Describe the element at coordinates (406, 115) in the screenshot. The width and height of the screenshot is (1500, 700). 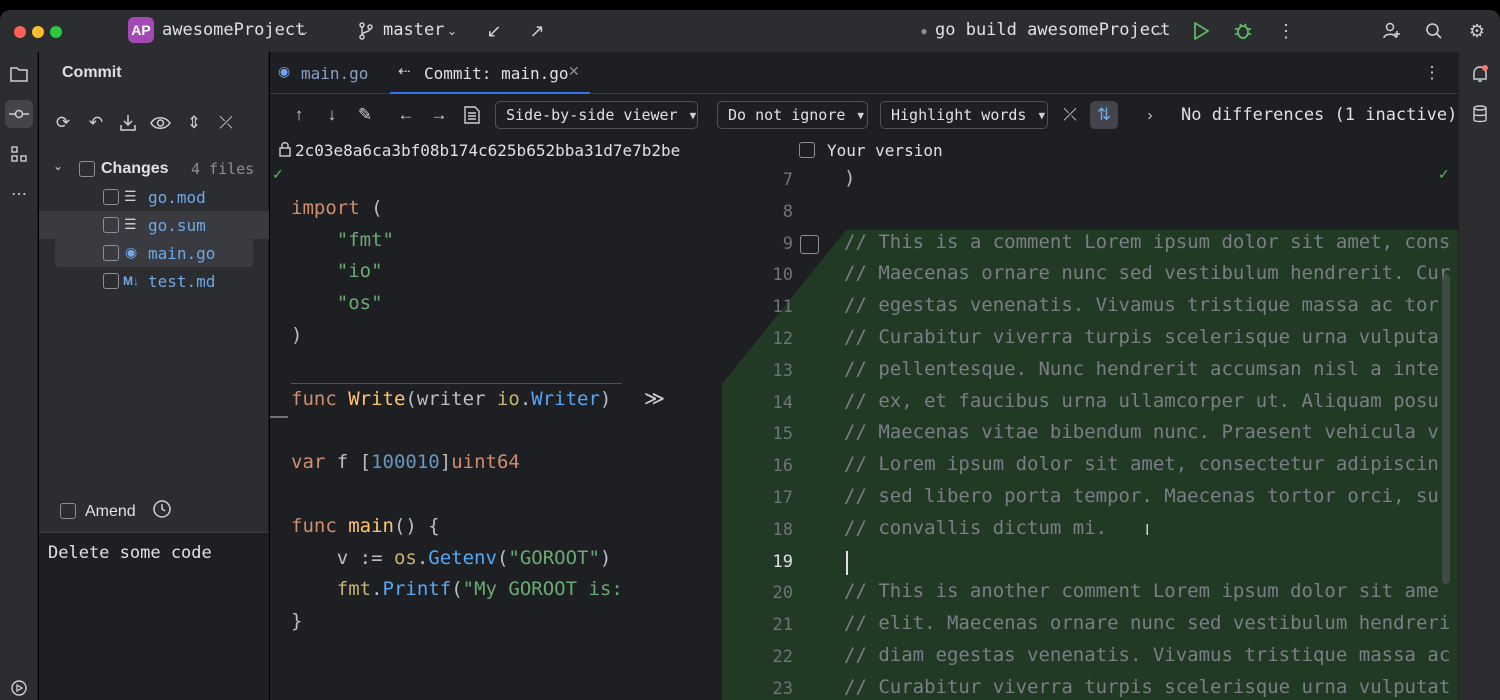
I see `previous-file-icon: ←` at that location.